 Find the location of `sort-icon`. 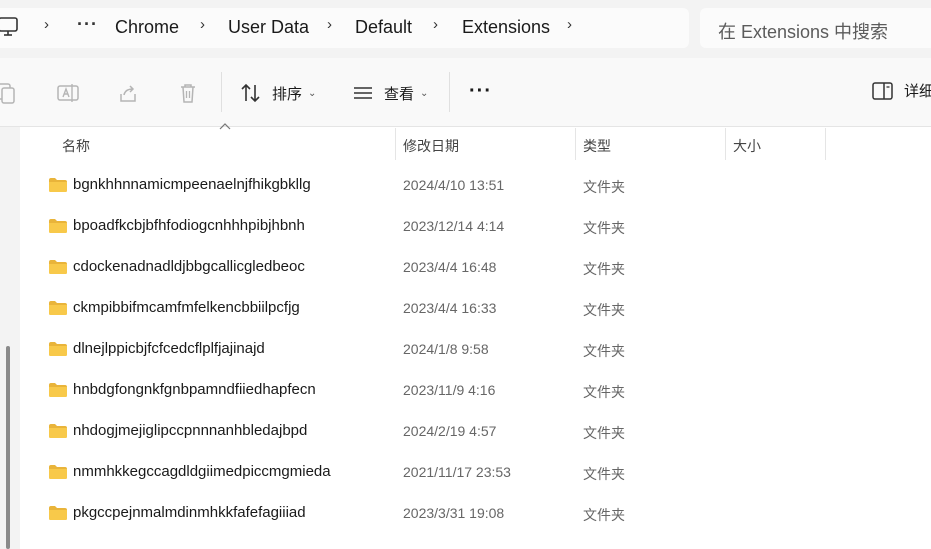

sort-icon is located at coordinates (250, 93).